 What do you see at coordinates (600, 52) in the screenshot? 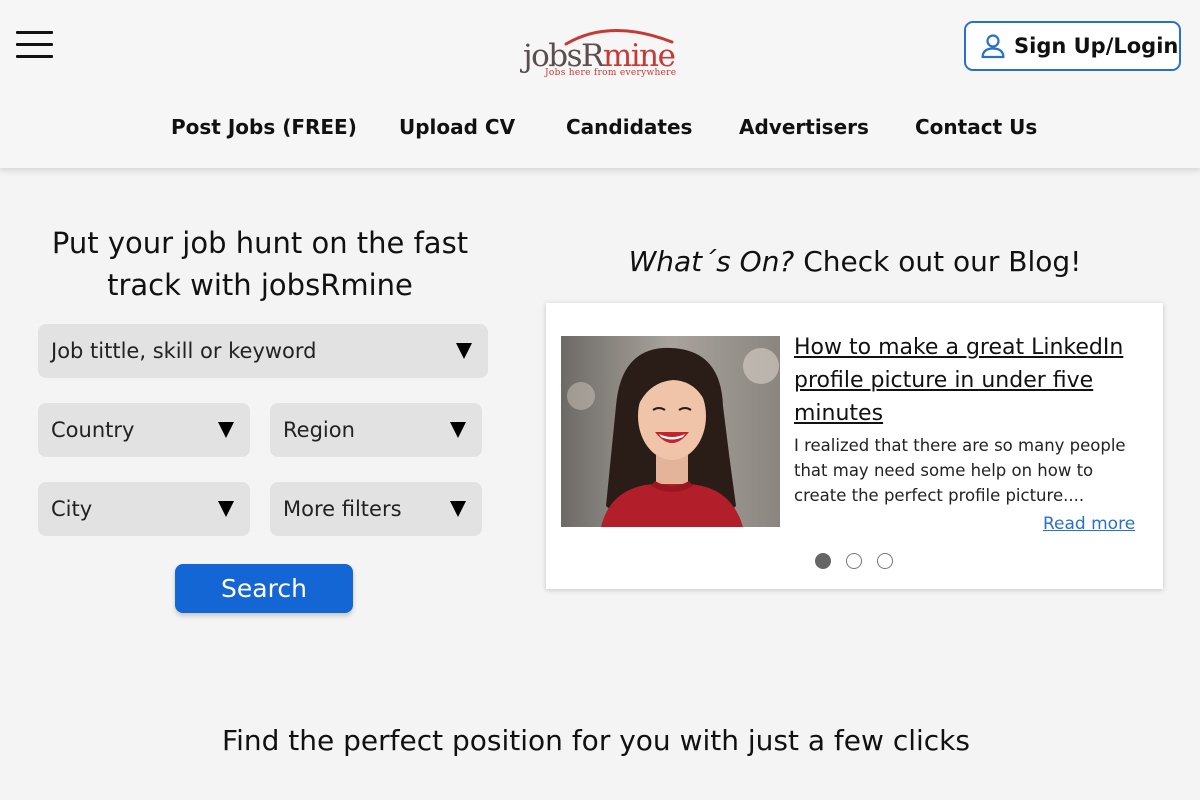
I see `site-logo: jobsRmine Jobs here from everywhere` at bounding box center [600, 52].